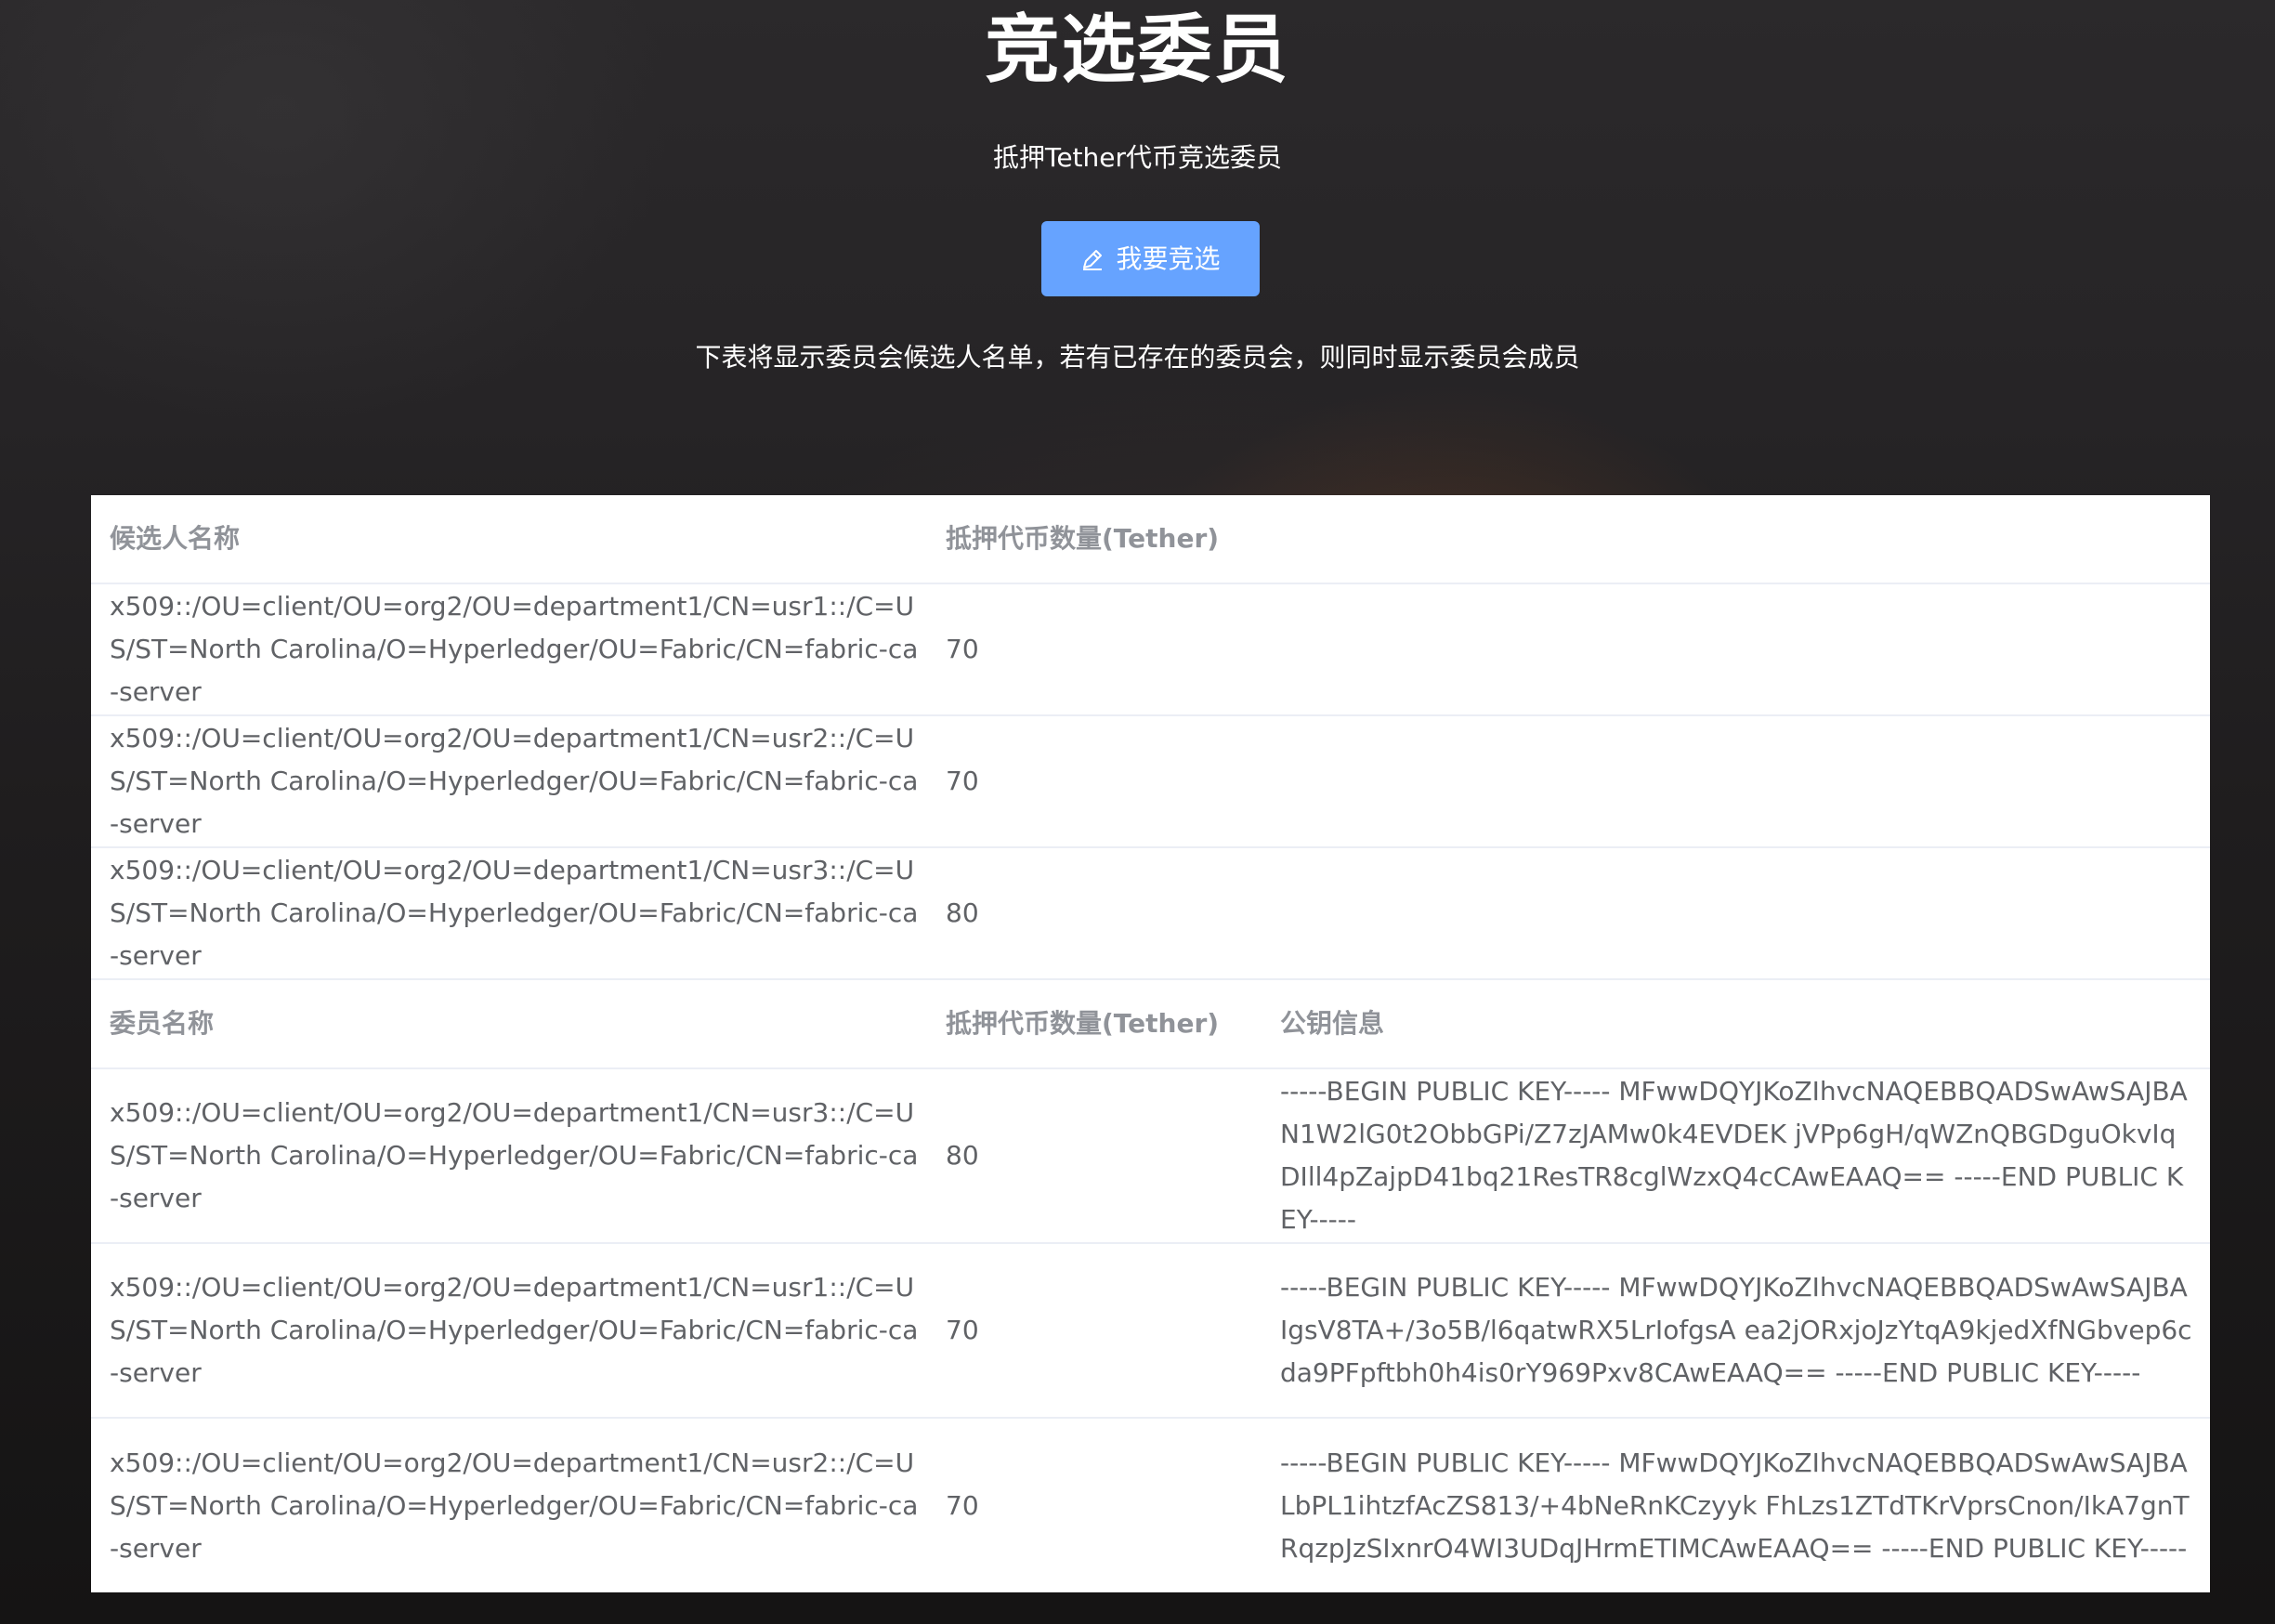  I want to click on run-for-election-button: 我要竞选, so click(1150, 259).